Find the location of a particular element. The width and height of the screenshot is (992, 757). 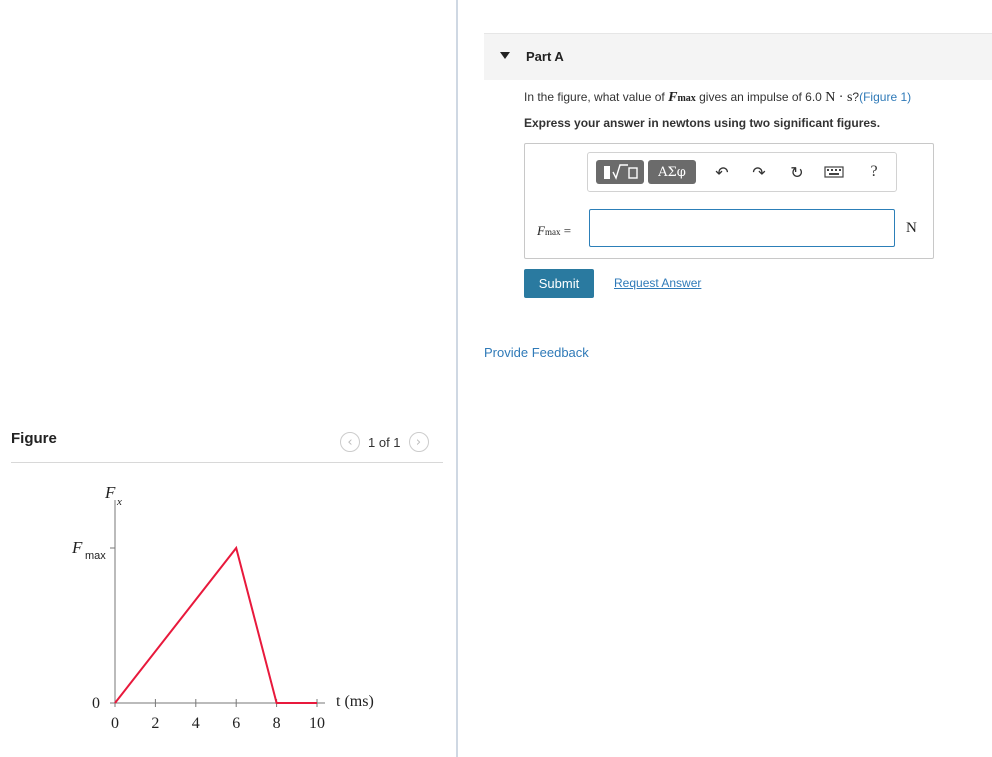

reset-icon: ↻ is located at coordinates (797, 172).